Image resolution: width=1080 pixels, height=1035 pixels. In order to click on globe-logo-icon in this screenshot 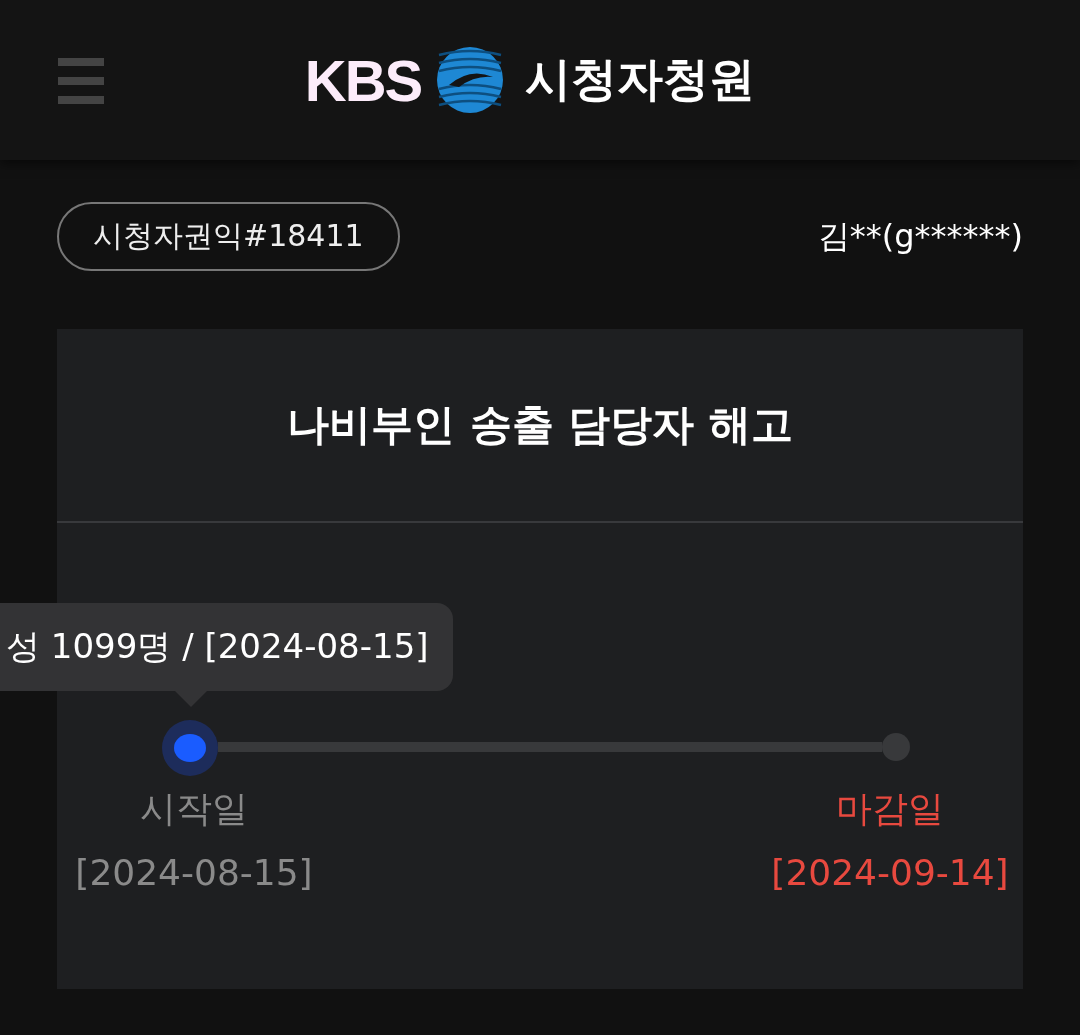, I will do `click(470, 80)`.